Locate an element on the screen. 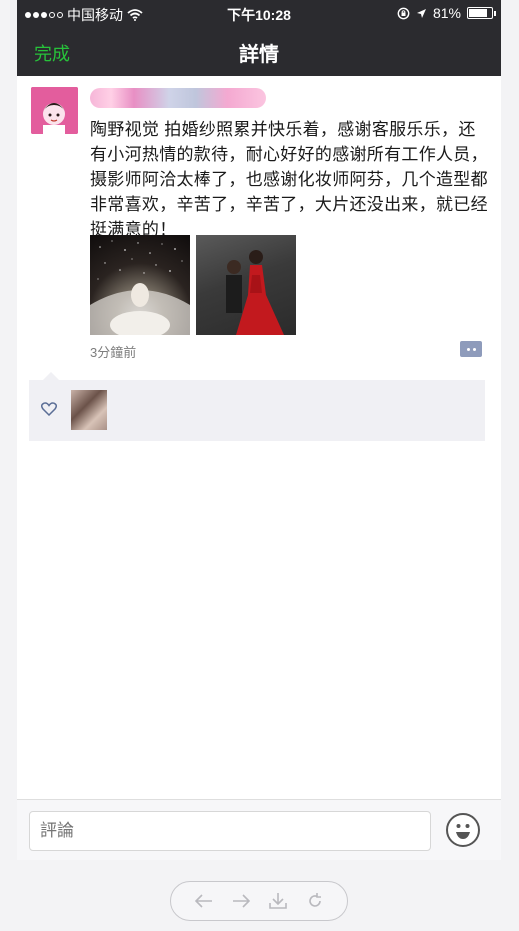 The image size is (519, 931). battery-icon is located at coordinates (481, 13).